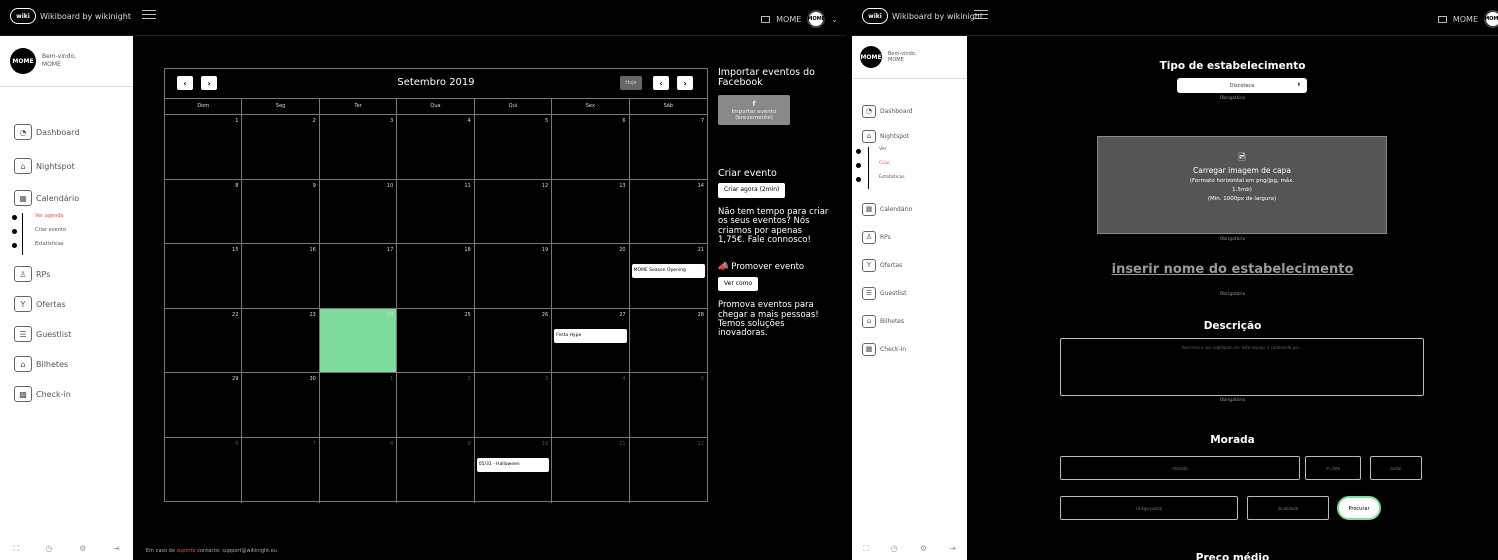 The width and height of the screenshot is (1498, 560). What do you see at coordinates (281, 341) in the screenshot?
I see `calendar-day: 23` at bounding box center [281, 341].